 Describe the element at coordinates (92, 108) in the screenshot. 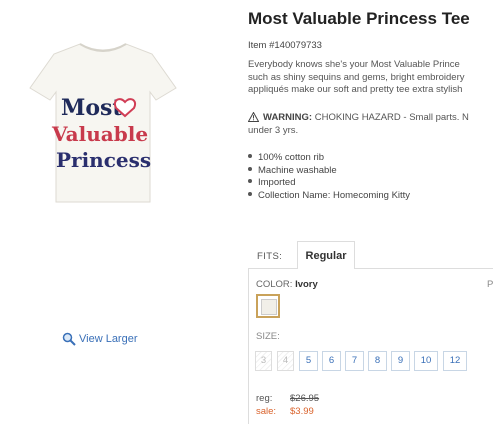

I see `shirt-text-most: Most` at that location.